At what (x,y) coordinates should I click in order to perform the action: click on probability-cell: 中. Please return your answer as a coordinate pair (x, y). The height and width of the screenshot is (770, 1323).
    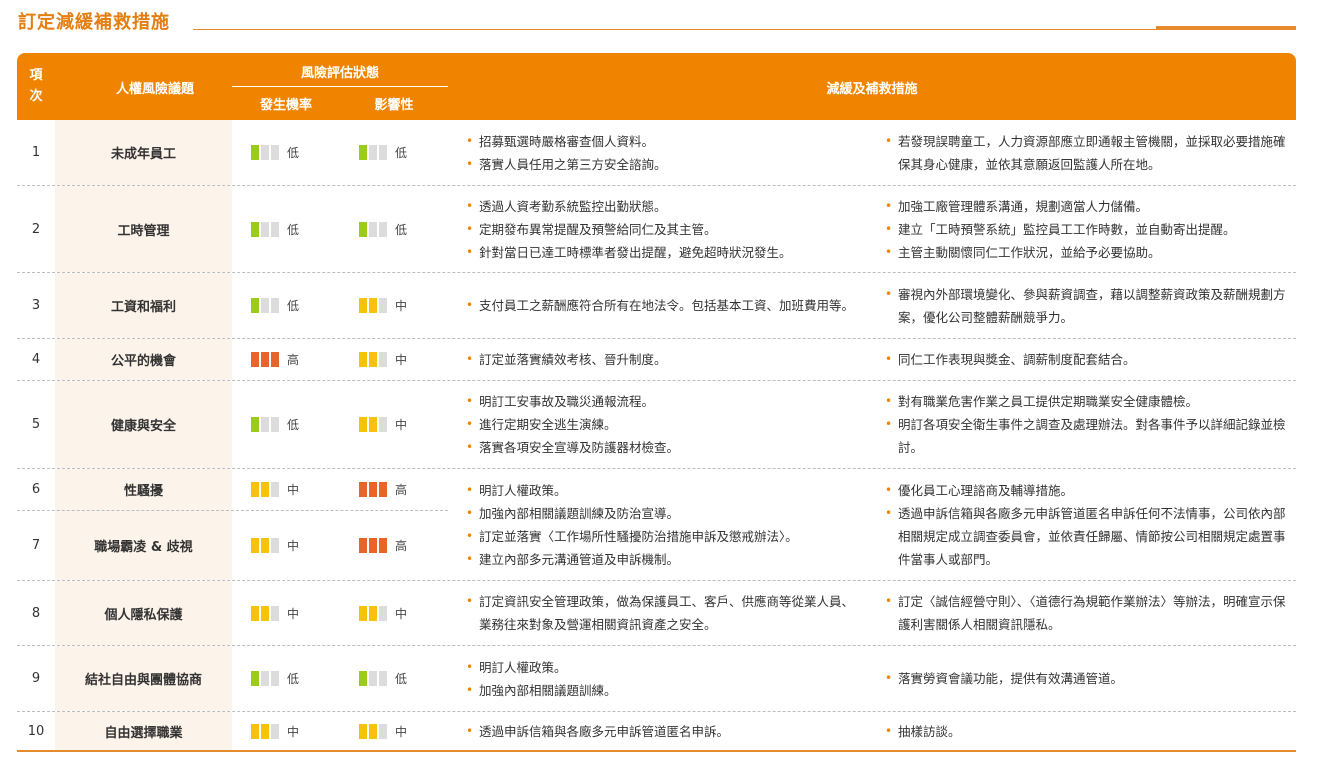
    Looking at the image, I should click on (275, 613).